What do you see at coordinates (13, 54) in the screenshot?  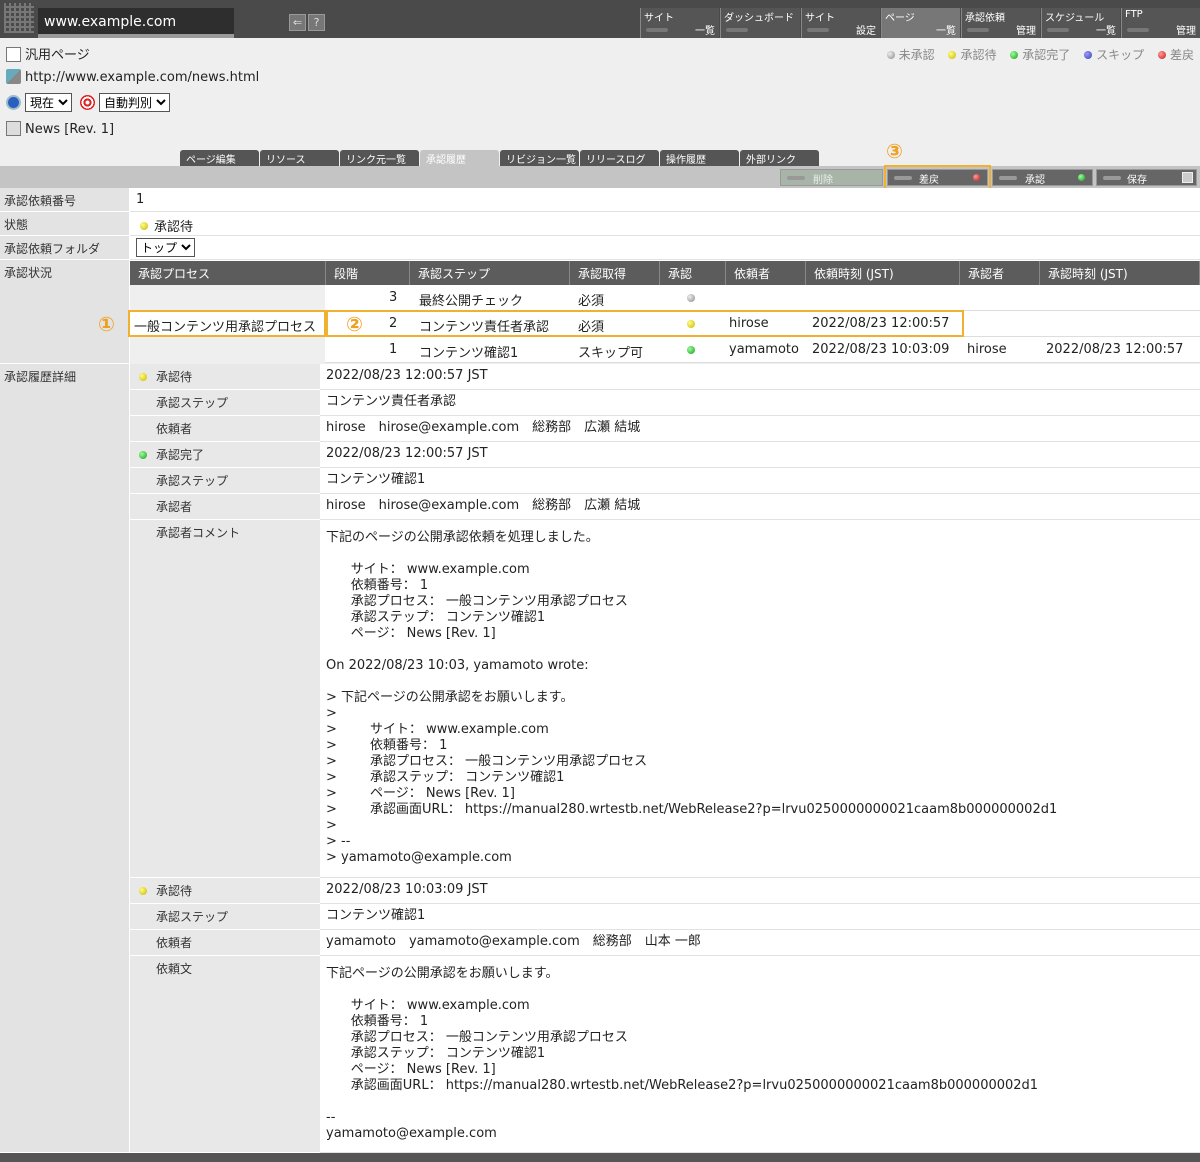 I see `page-icon` at bounding box center [13, 54].